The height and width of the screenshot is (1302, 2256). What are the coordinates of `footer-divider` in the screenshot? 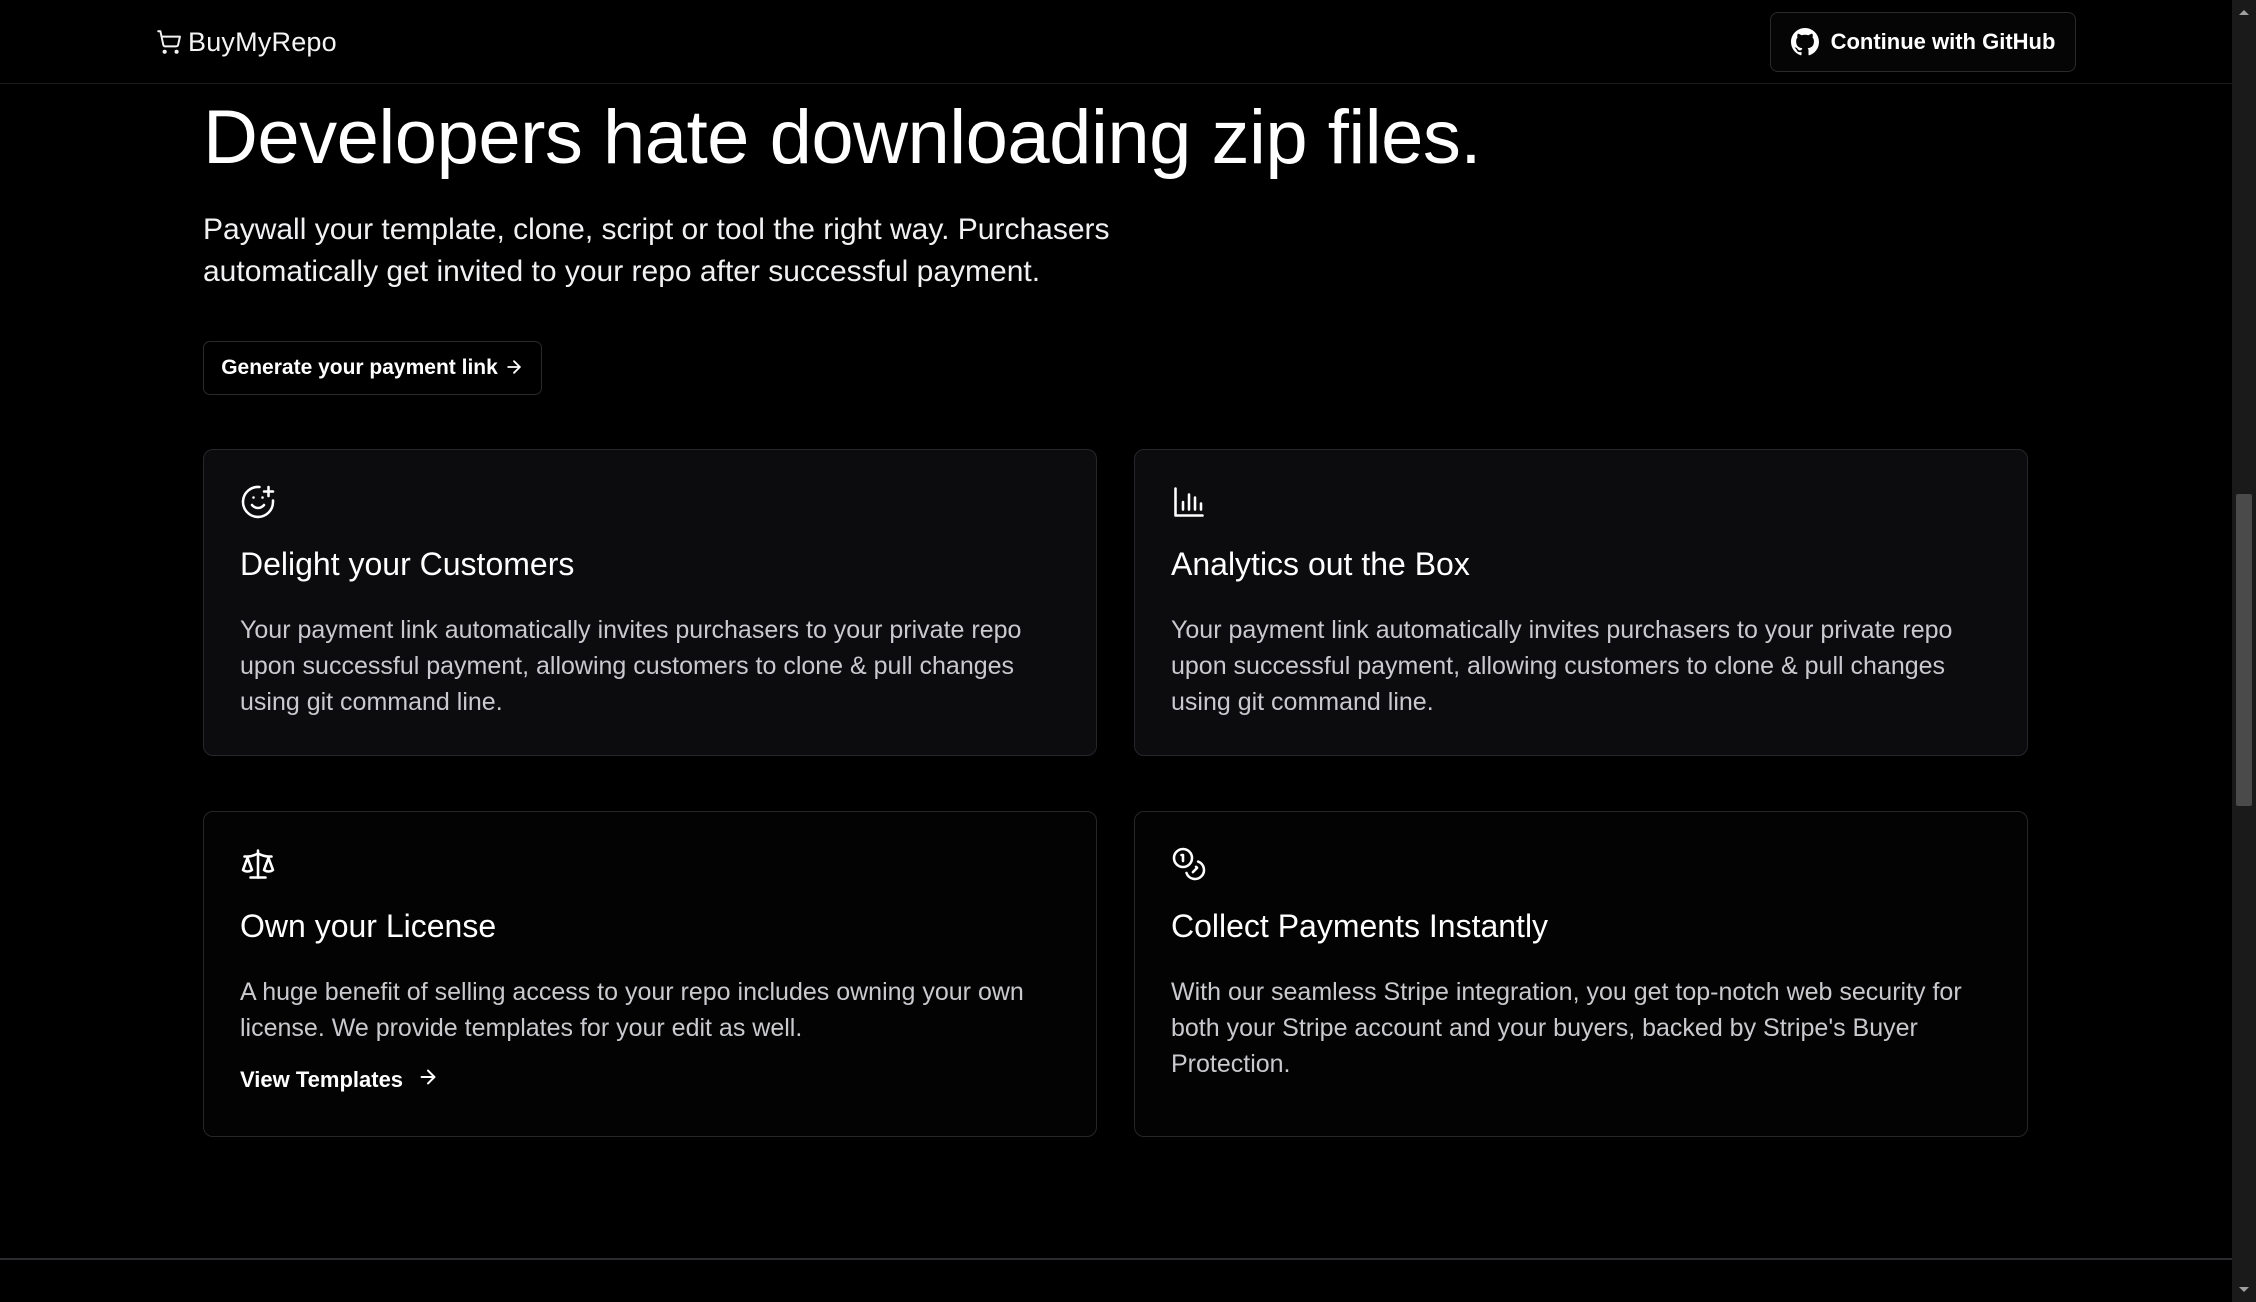 It's located at (1116, 1259).